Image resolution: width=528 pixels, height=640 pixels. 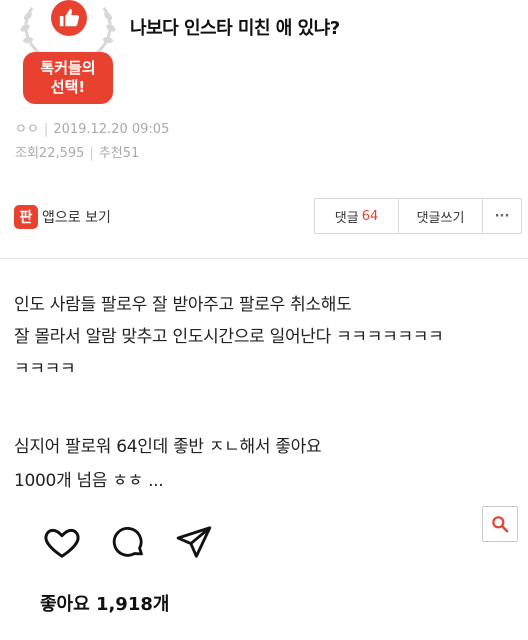 I want to click on content-line-4: 심지어 팔로워 64인데 좋반 ㅈㄴ해서 좋아요, so click(x=168, y=447).